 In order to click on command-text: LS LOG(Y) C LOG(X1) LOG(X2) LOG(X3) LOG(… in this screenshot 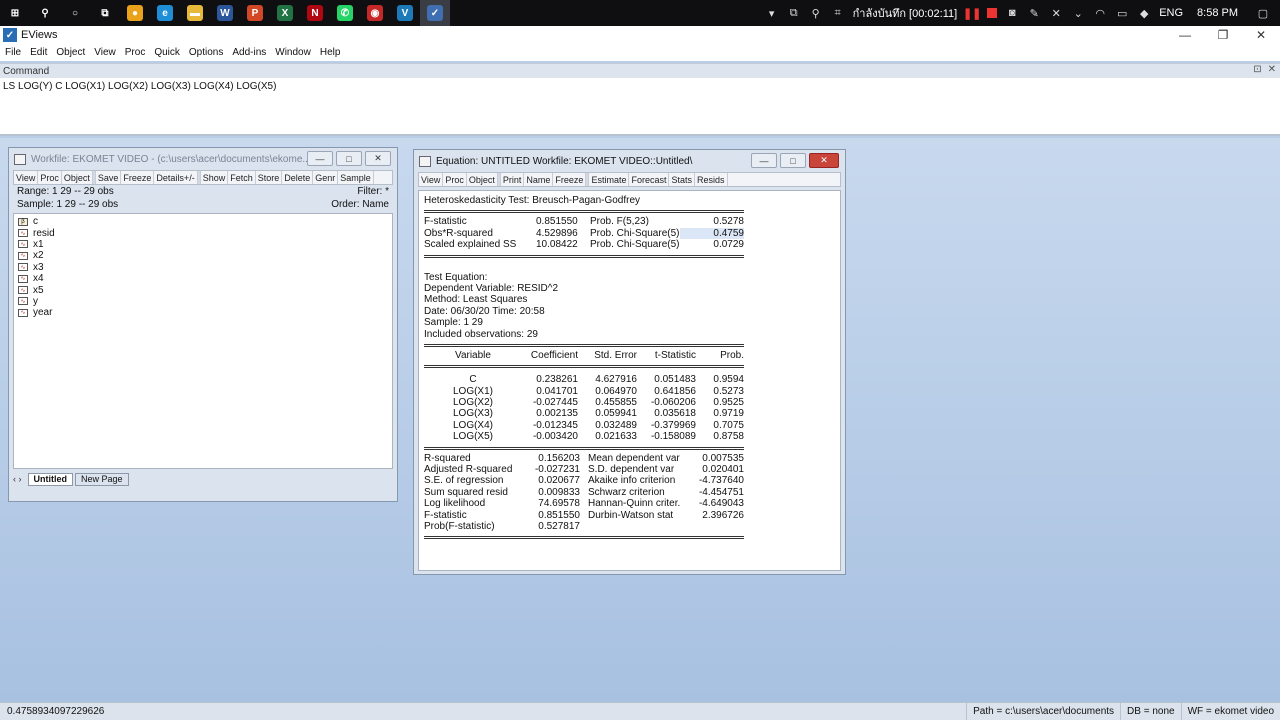, I will do `click(640, 86)`.